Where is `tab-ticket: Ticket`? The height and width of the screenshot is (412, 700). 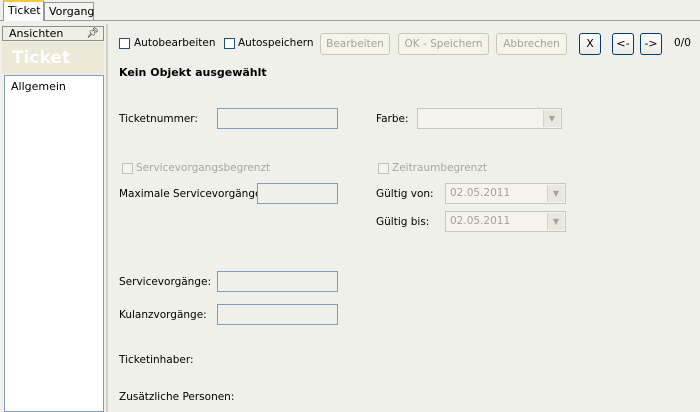
tab-ticket: Ticket is located at coordinates (23, 10).